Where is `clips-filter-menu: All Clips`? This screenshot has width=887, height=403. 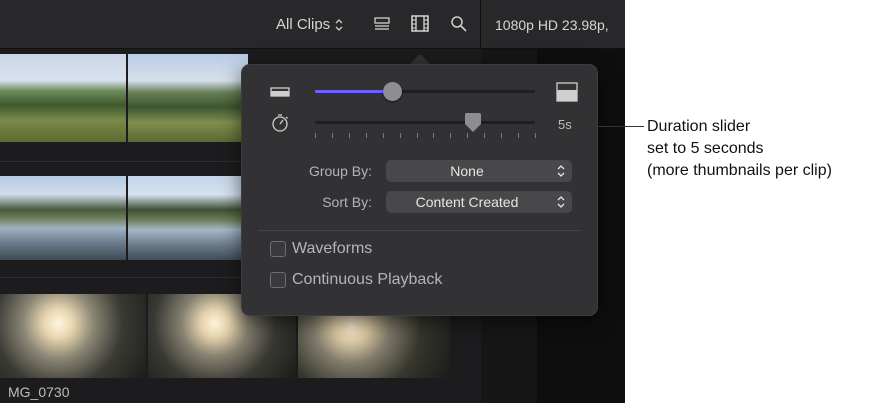 clips-filter-menu: All Clips is located at coordinates (310, 24).